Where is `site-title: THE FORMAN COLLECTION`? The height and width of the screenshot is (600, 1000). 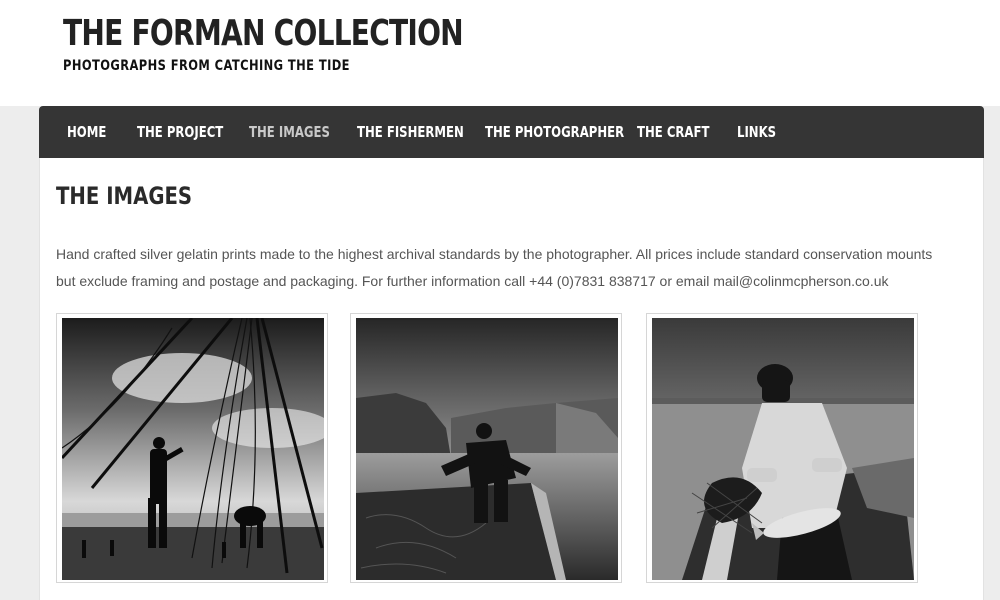 site-title: THE FORMAN COLLECTION is located at coordinates (263, 34).